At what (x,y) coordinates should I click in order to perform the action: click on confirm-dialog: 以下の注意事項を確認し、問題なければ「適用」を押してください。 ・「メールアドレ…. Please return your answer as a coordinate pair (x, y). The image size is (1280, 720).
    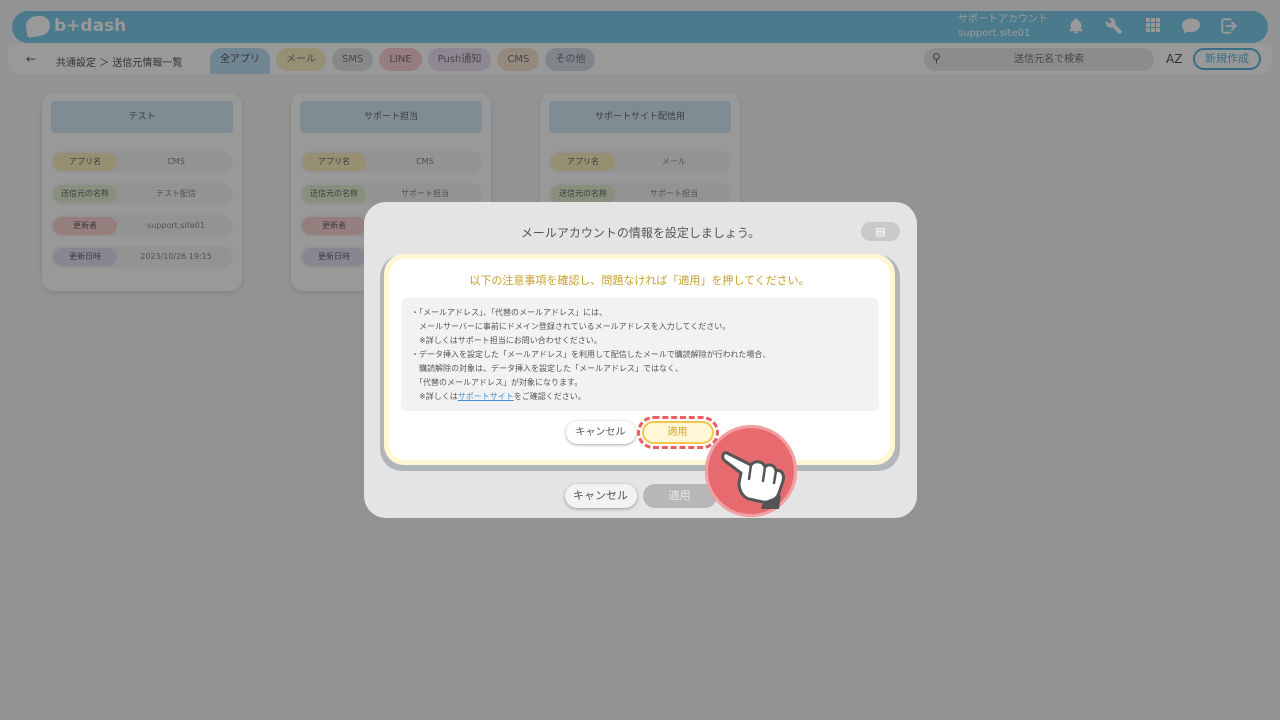
    Looking at the image, I should click on (639, 359).